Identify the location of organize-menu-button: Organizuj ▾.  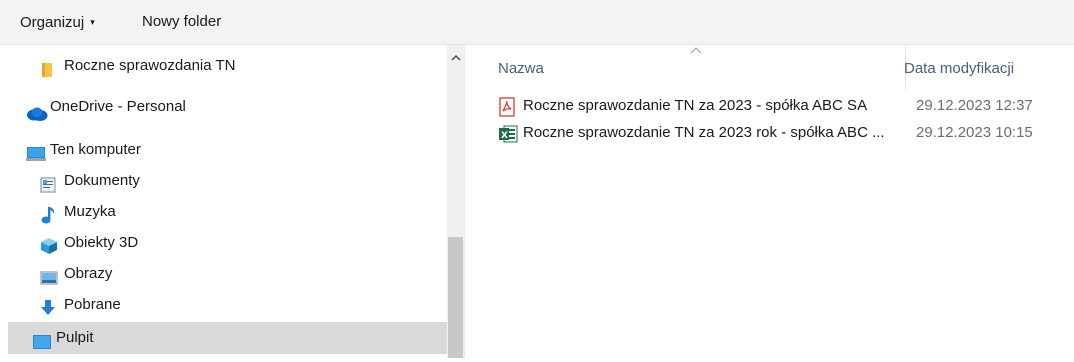
(57, 22).